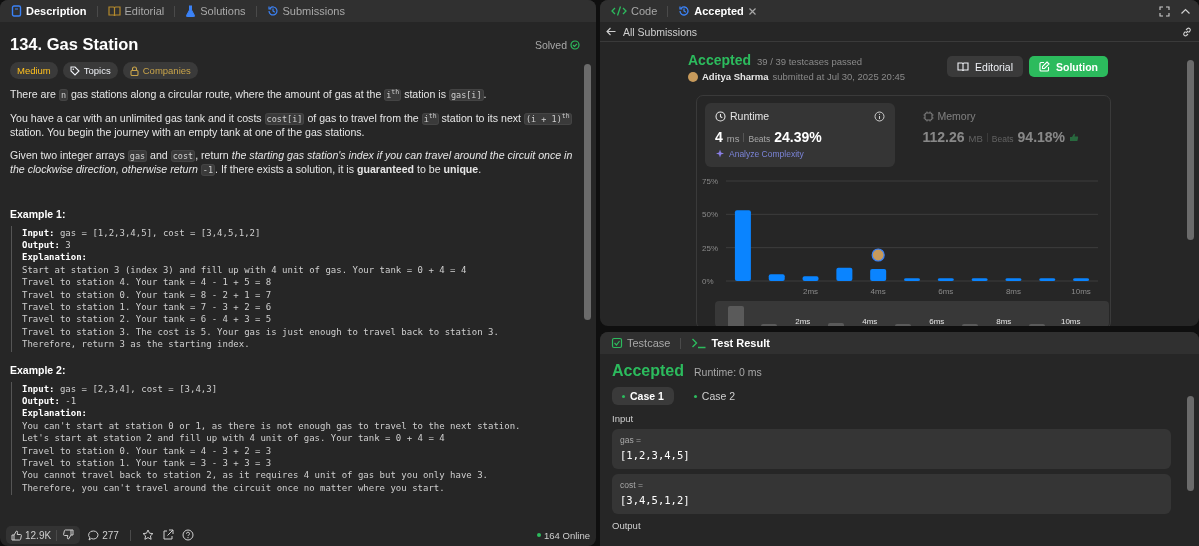 The width and height of the screenshot is (1199, 546). Describe the element at coordinates (134, 70) in the screenshot. I see `lock-icon` at that location.